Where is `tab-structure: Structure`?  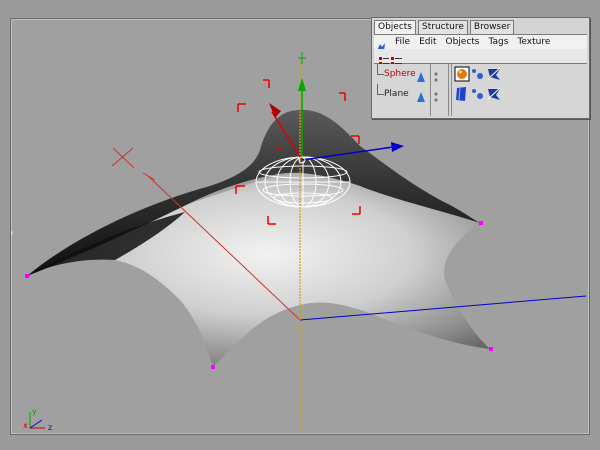 tab-structure: Structure is located at coordinates (443, 27).